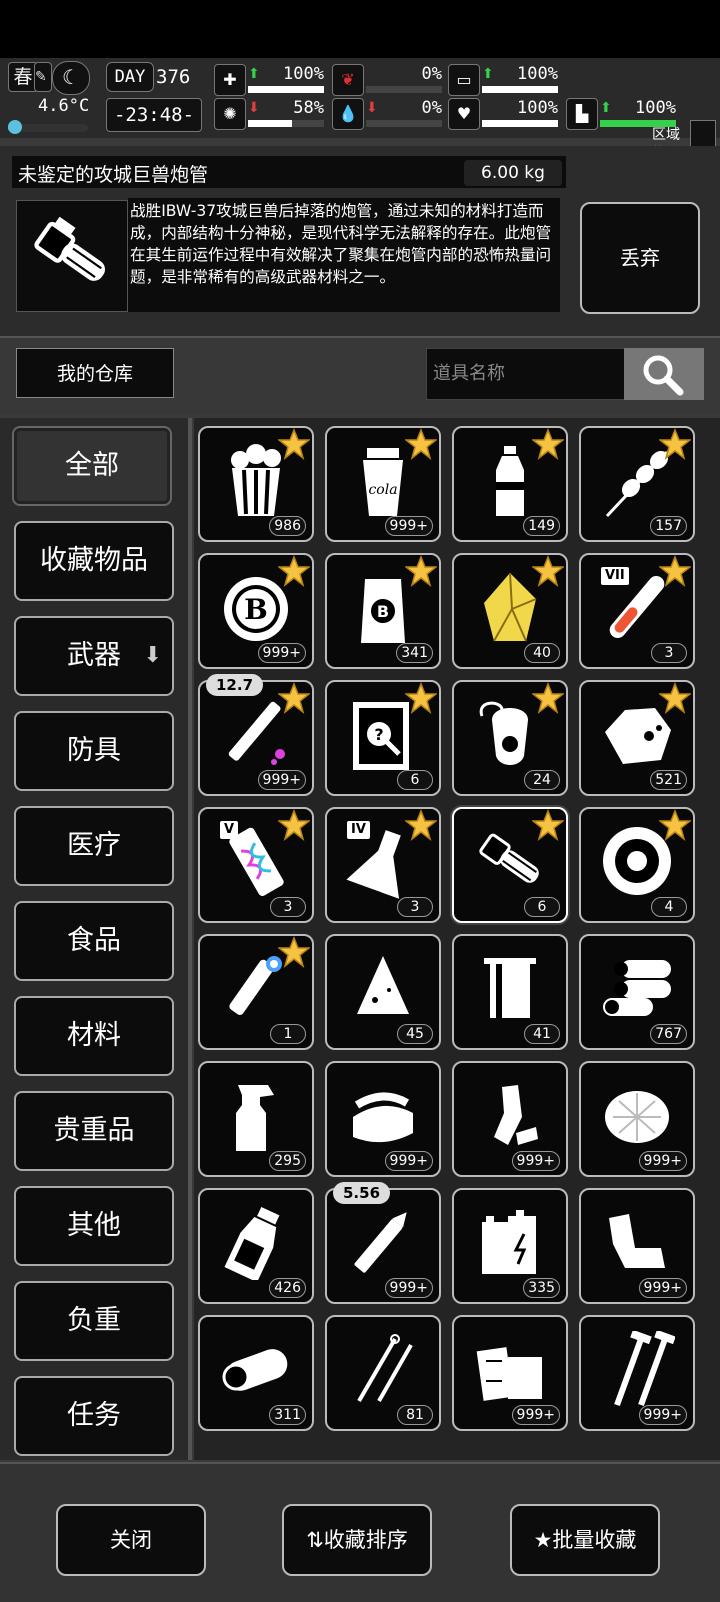 This screenshot has width=720, height=1602. I want to click on inventory-slot: 767, so click(637, 992).